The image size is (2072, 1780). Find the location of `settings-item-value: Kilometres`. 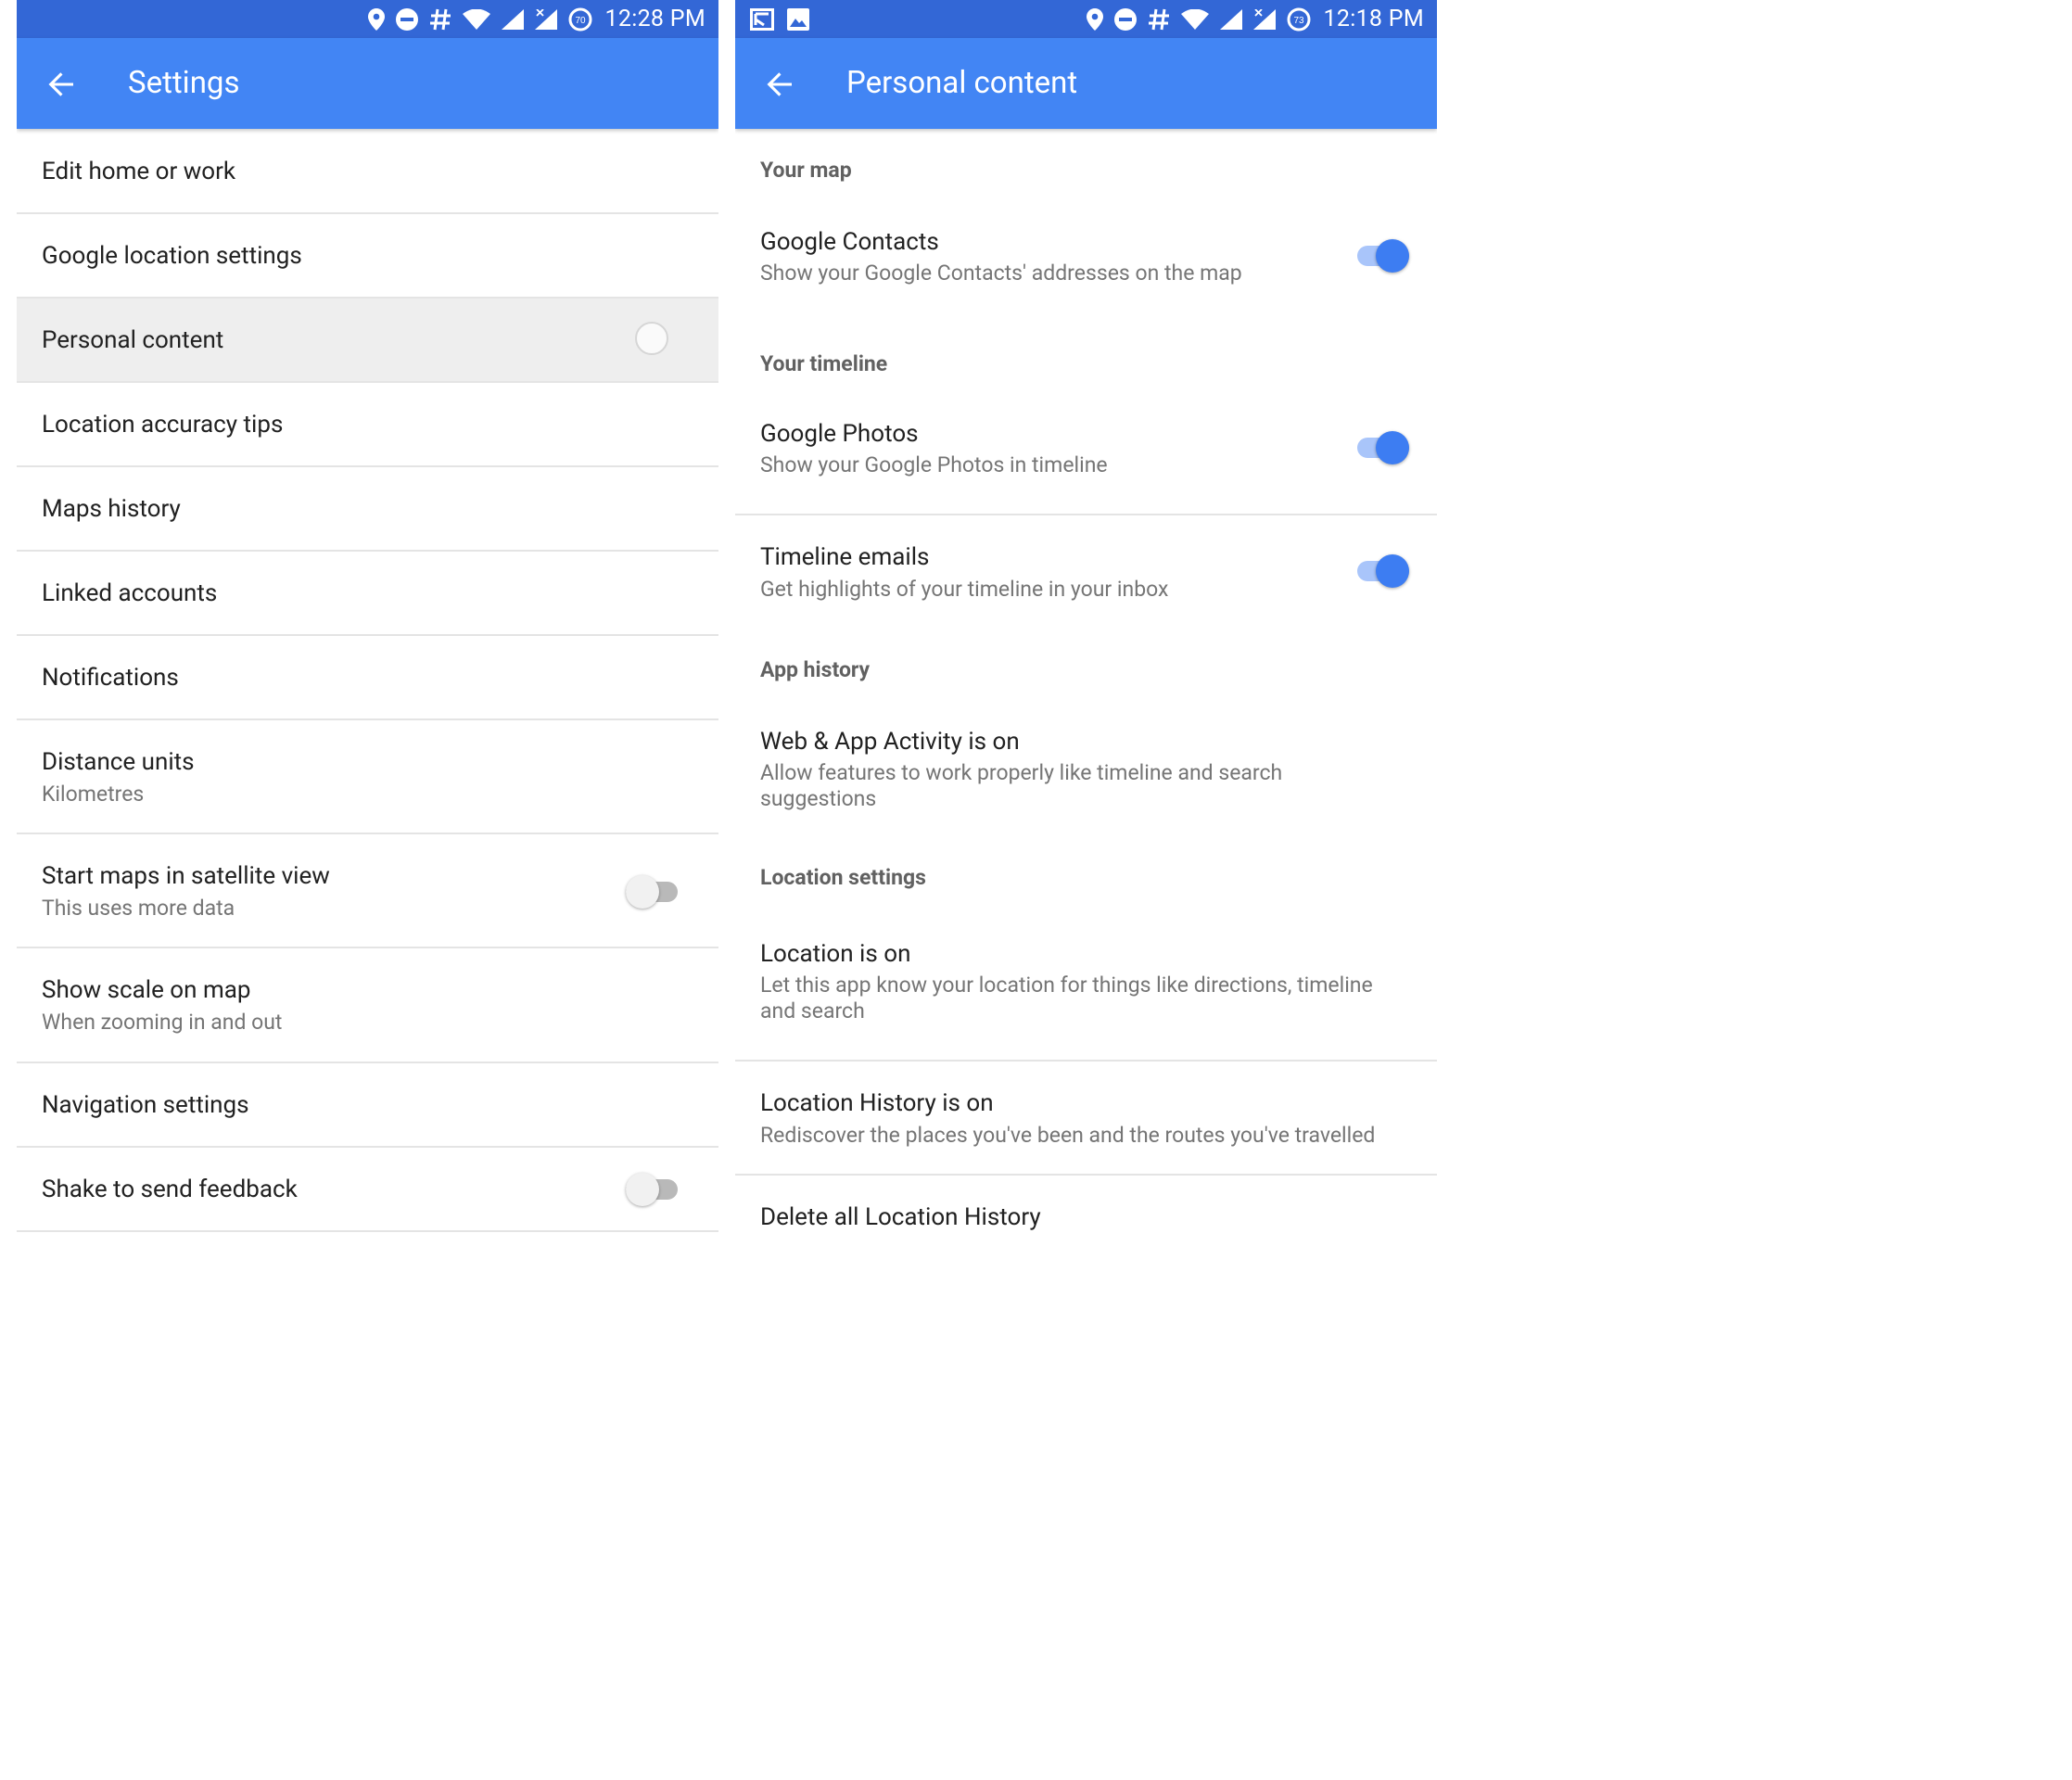

settings-item-value: Kilometres is located at coordinates (94, 794).